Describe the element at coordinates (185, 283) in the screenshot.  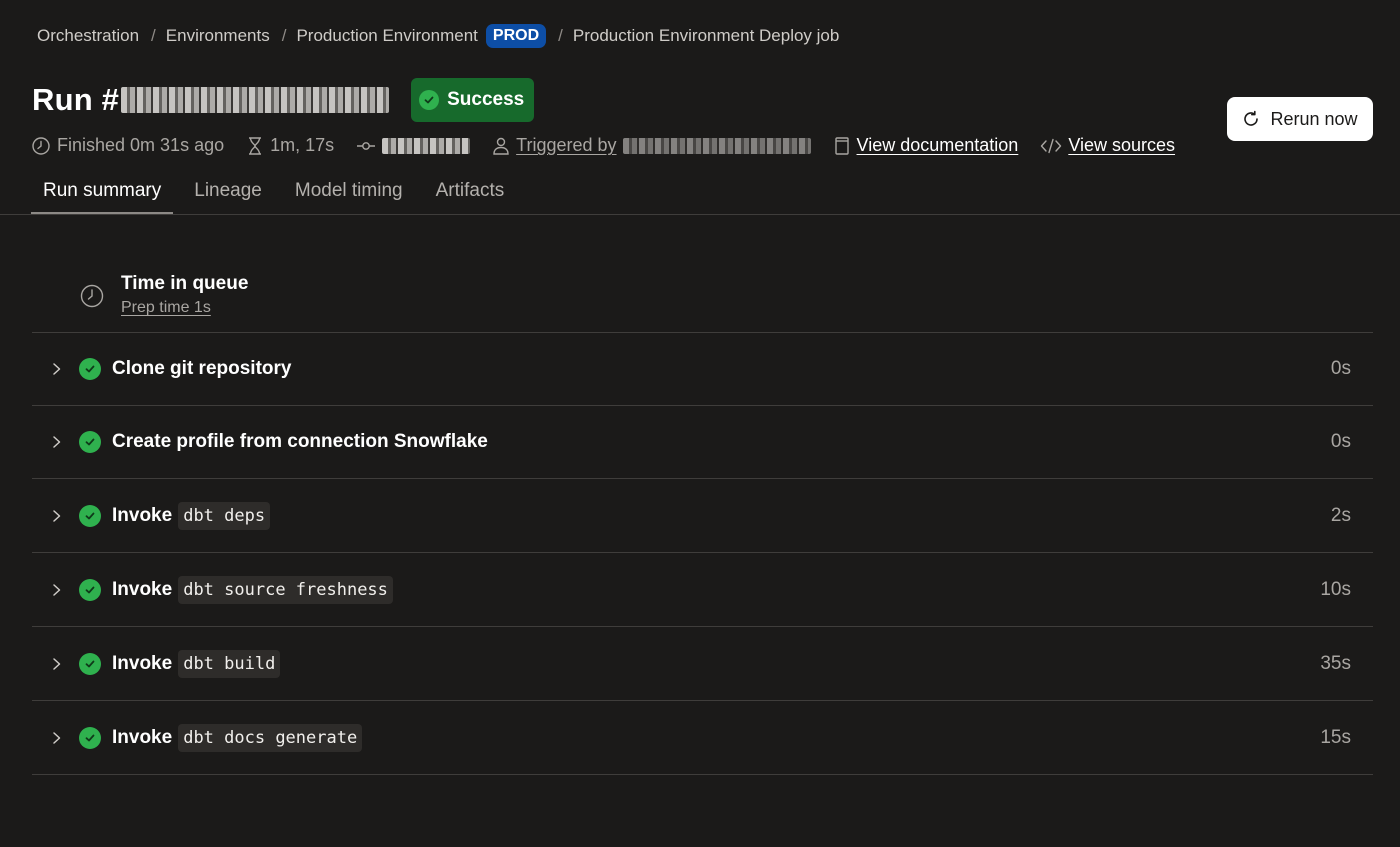
I see `queue-title: Time in queue` at that location.